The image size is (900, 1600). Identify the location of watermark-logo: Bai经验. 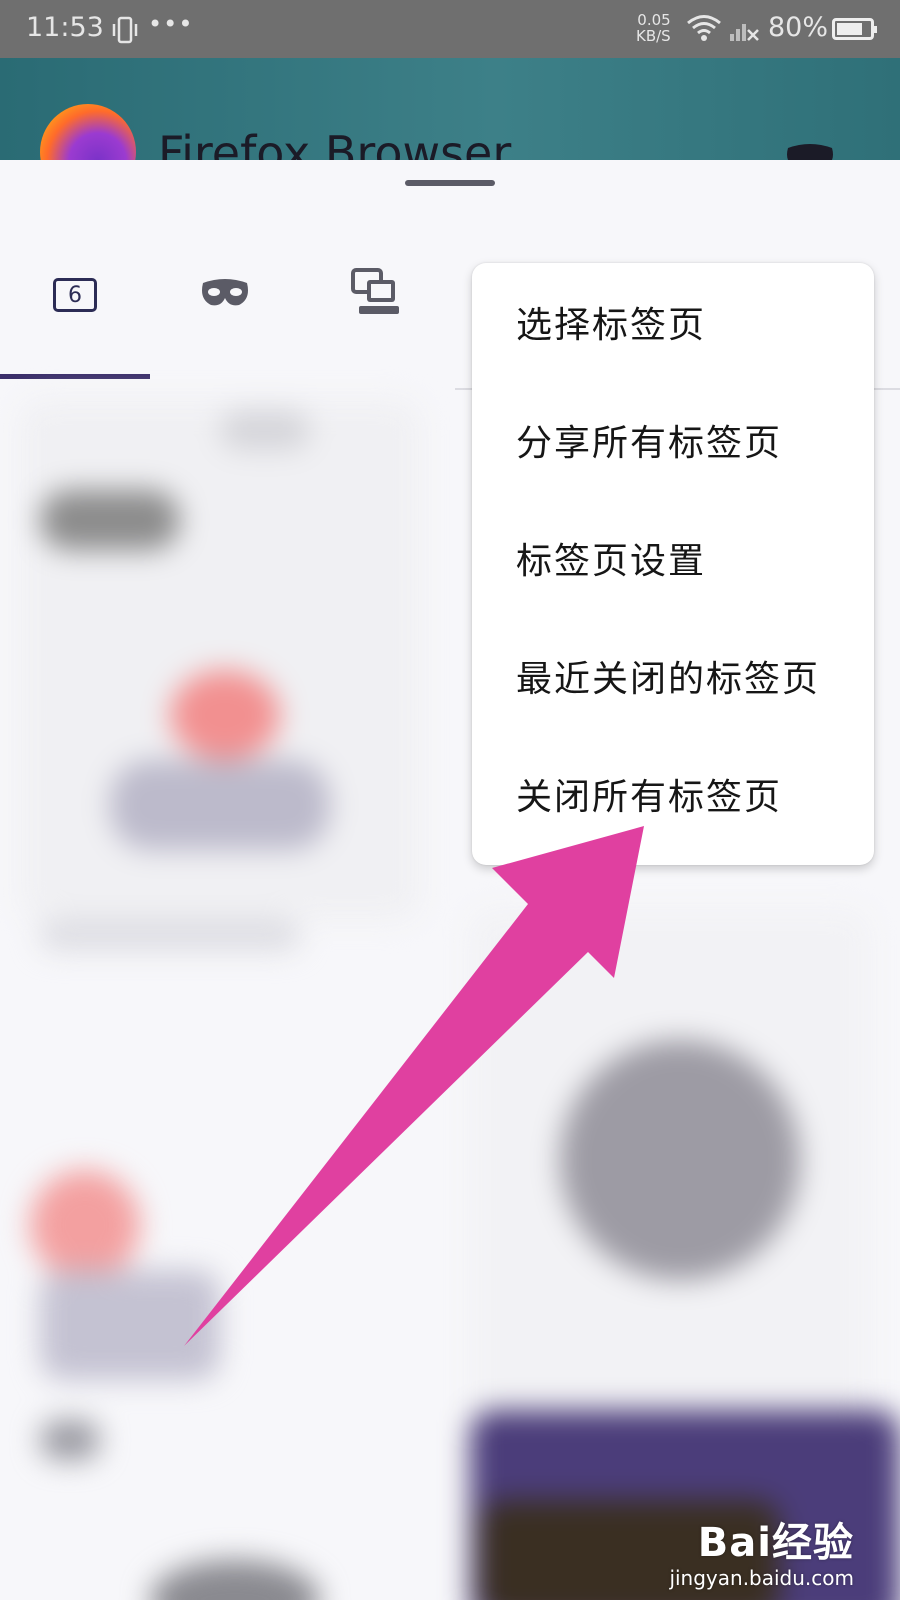
(775, 1543).